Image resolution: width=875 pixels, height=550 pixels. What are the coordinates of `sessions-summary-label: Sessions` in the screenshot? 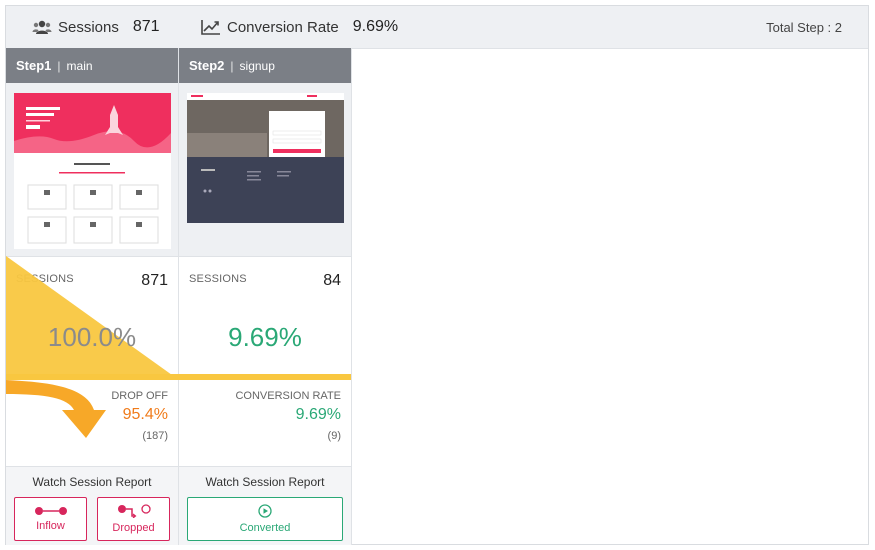 It's located at (88, 27).